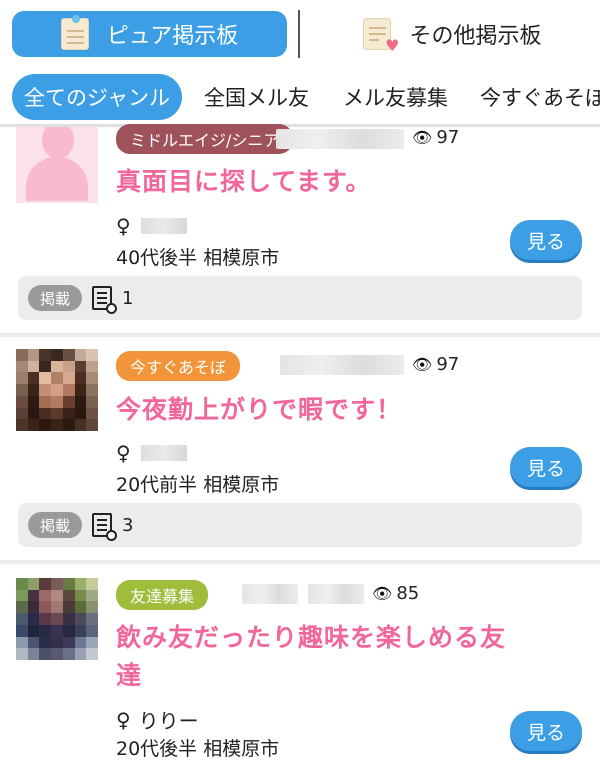 This screenshot has height=765, width=600. Describe the element at coordinates (198, 258) in the screenshot. I see `age-location: 40代後半 相模原市` at that location.